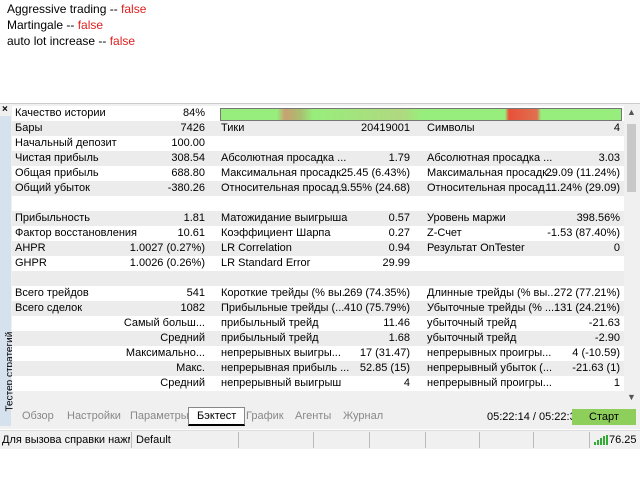  I want to click on label-l3: Символы, so click(451, 128).